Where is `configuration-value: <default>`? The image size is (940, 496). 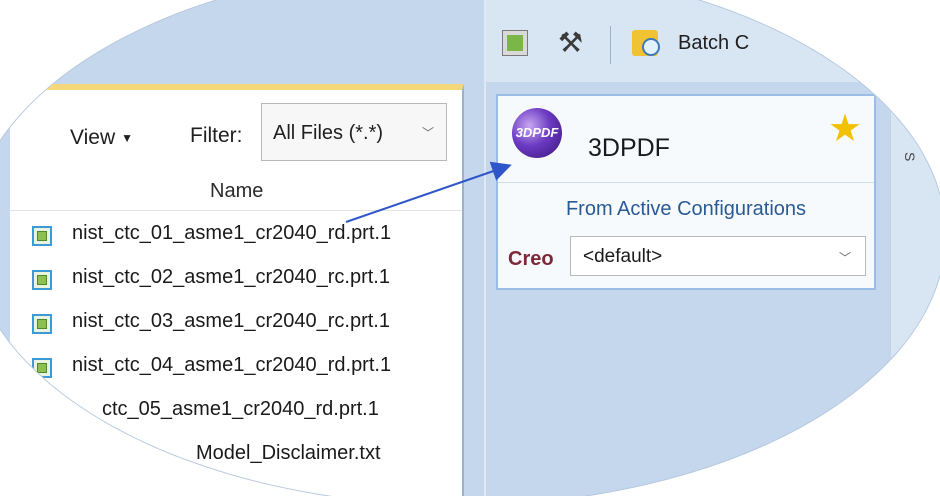
configuration-value: <default> is located at coordinates (623, 256).